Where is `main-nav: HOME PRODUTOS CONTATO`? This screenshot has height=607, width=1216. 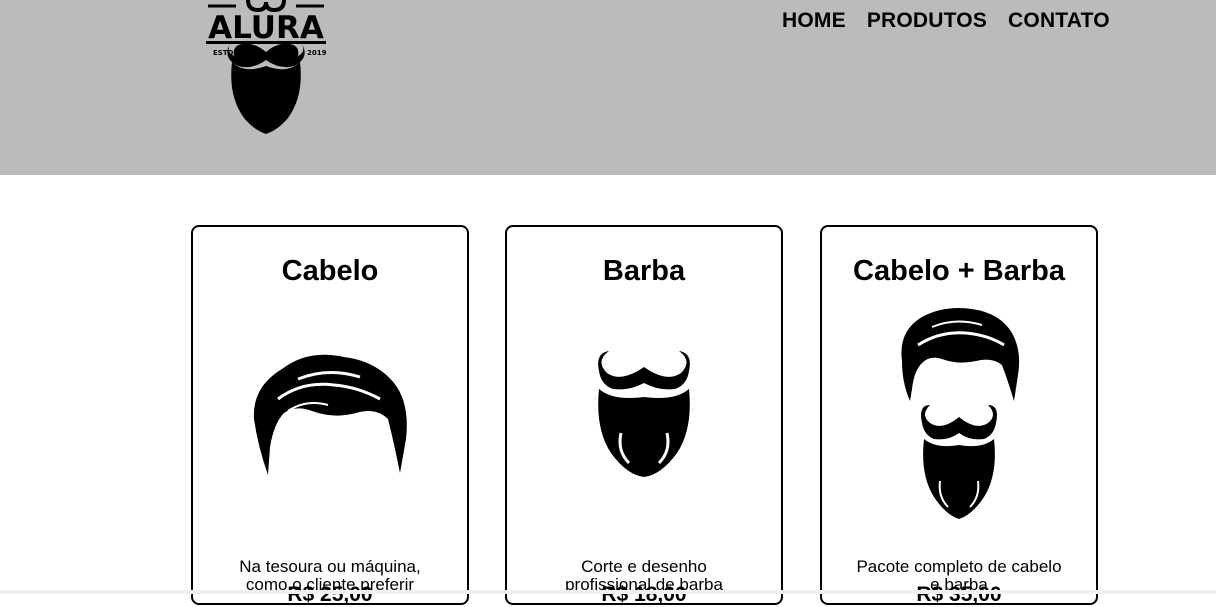
main-nav: HOME PRODUTOS CONTATO is located at coordinates (946, 21).